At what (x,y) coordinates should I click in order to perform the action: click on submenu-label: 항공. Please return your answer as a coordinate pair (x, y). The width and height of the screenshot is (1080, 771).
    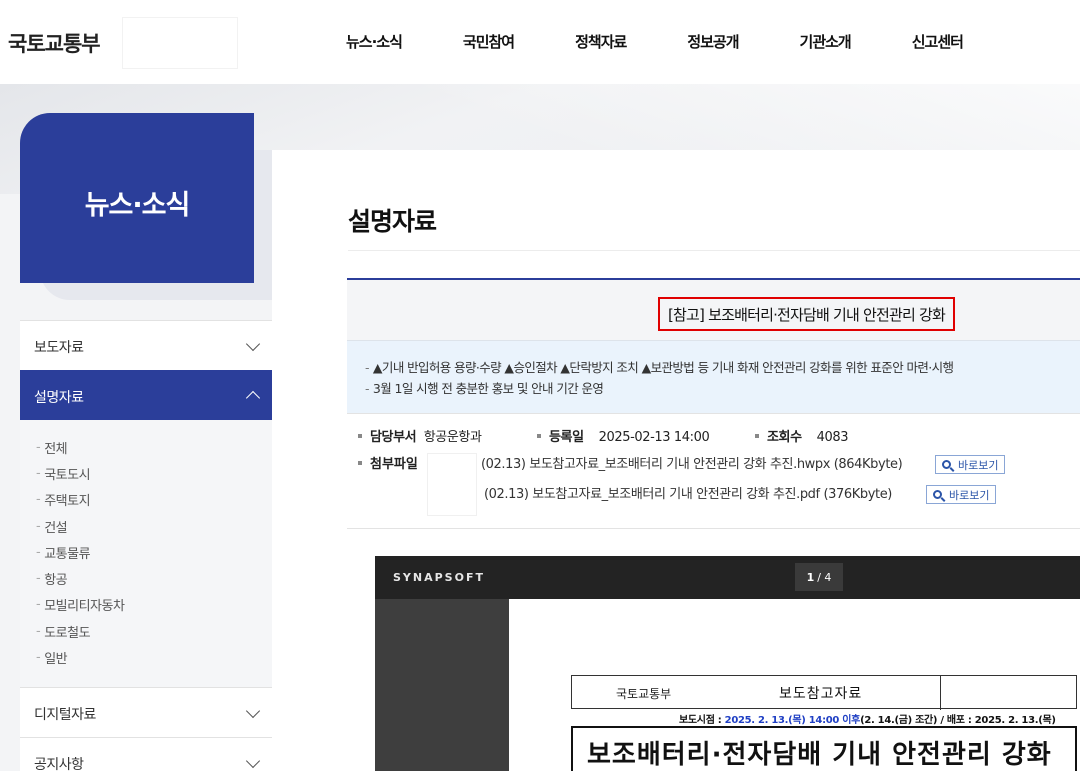
    Looking at the image, I should click on (56, 581).